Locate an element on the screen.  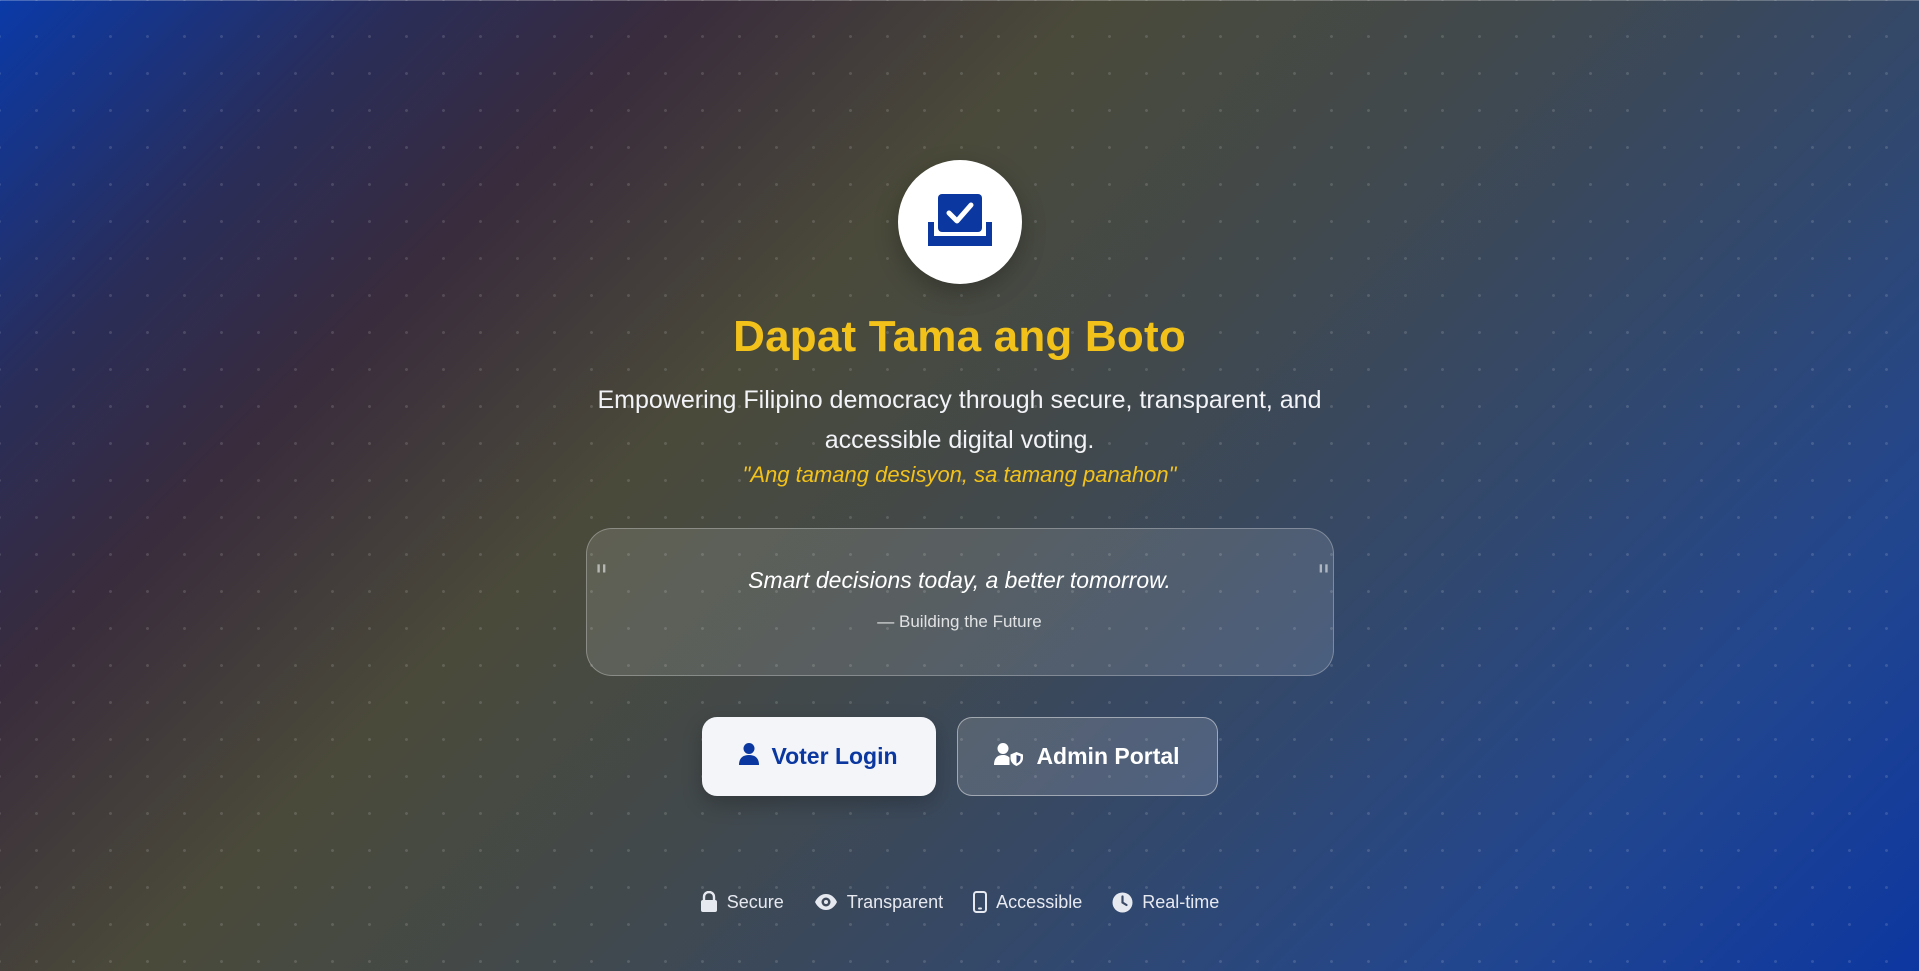
action-buttons: Voter Login Admin Portal is located at coordinates (959, 756).